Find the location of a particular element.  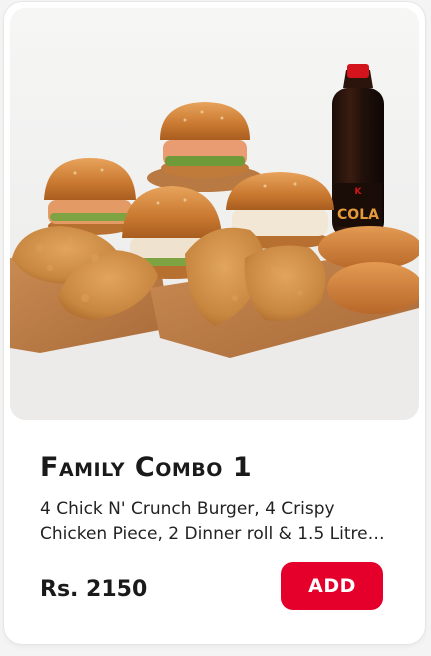

add-to-cart-button: ADD is located at coordinates (332, 586).